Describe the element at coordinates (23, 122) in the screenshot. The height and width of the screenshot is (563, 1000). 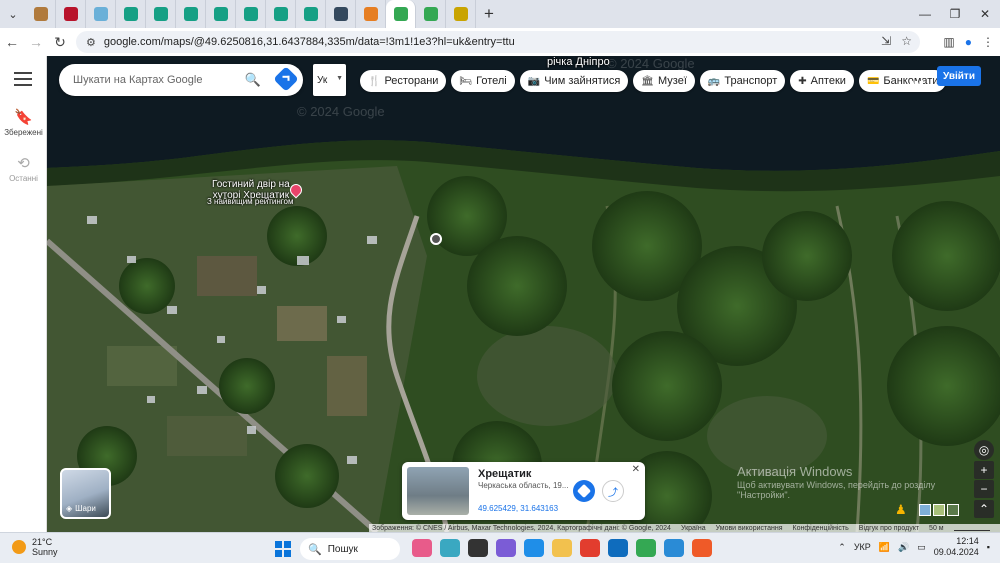
I see `rail-saved: 🔖 Збережені` at that location.